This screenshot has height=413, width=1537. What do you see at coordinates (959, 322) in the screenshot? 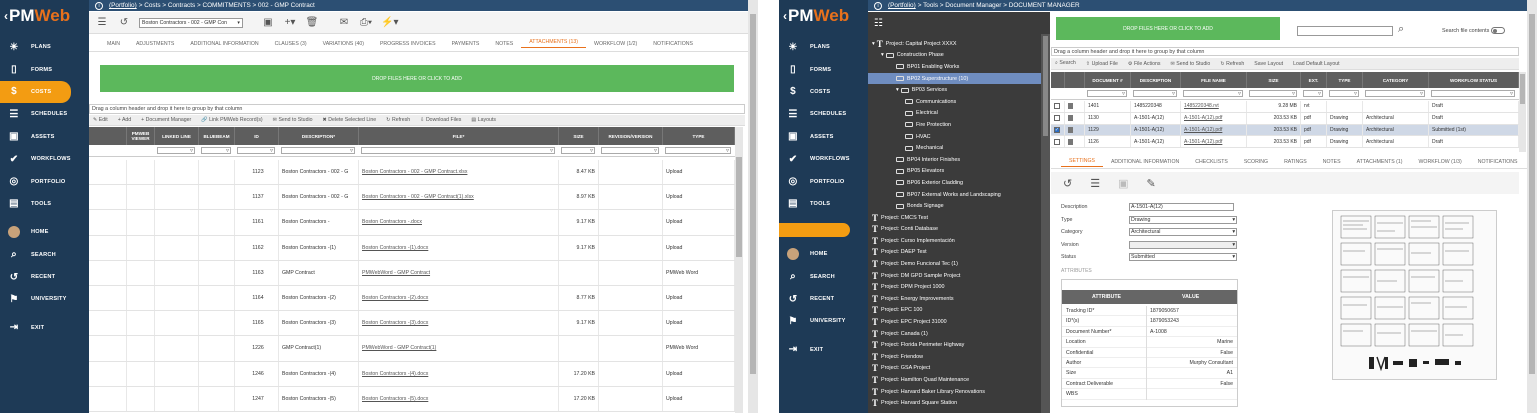
I see `tree-project-node: T Project: EPC Project 31000` at bounding box center [959, 322].